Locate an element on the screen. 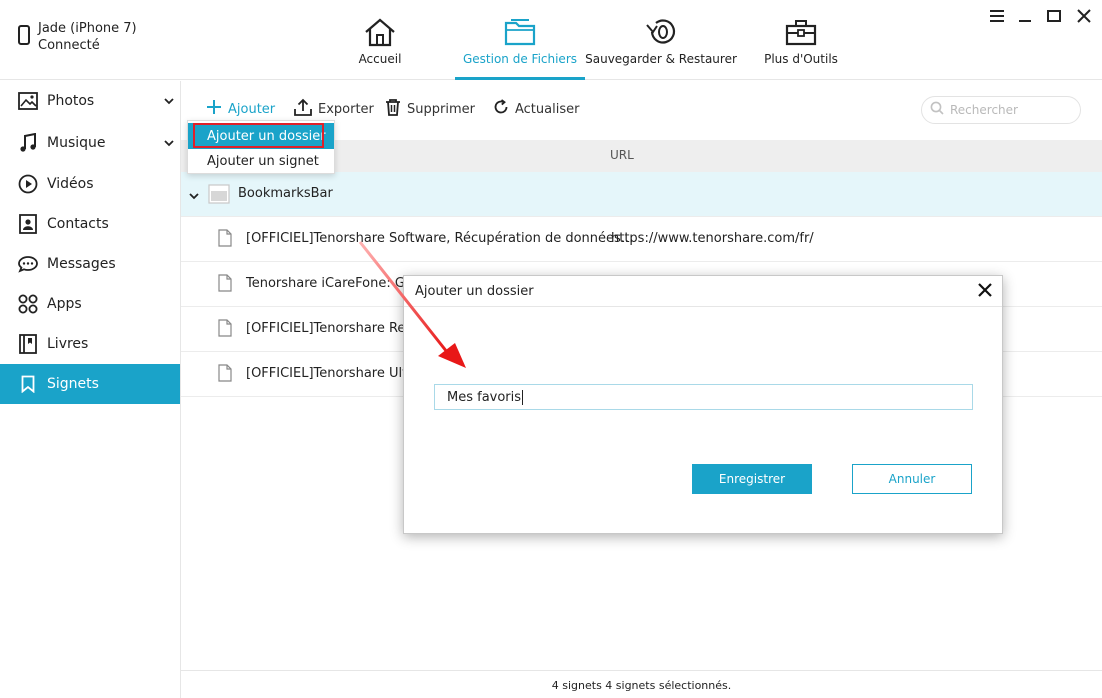 Image resolution: width=1102 pixels, height=698 pixels. dialog-close-icon is located at coordinates (985, 290).